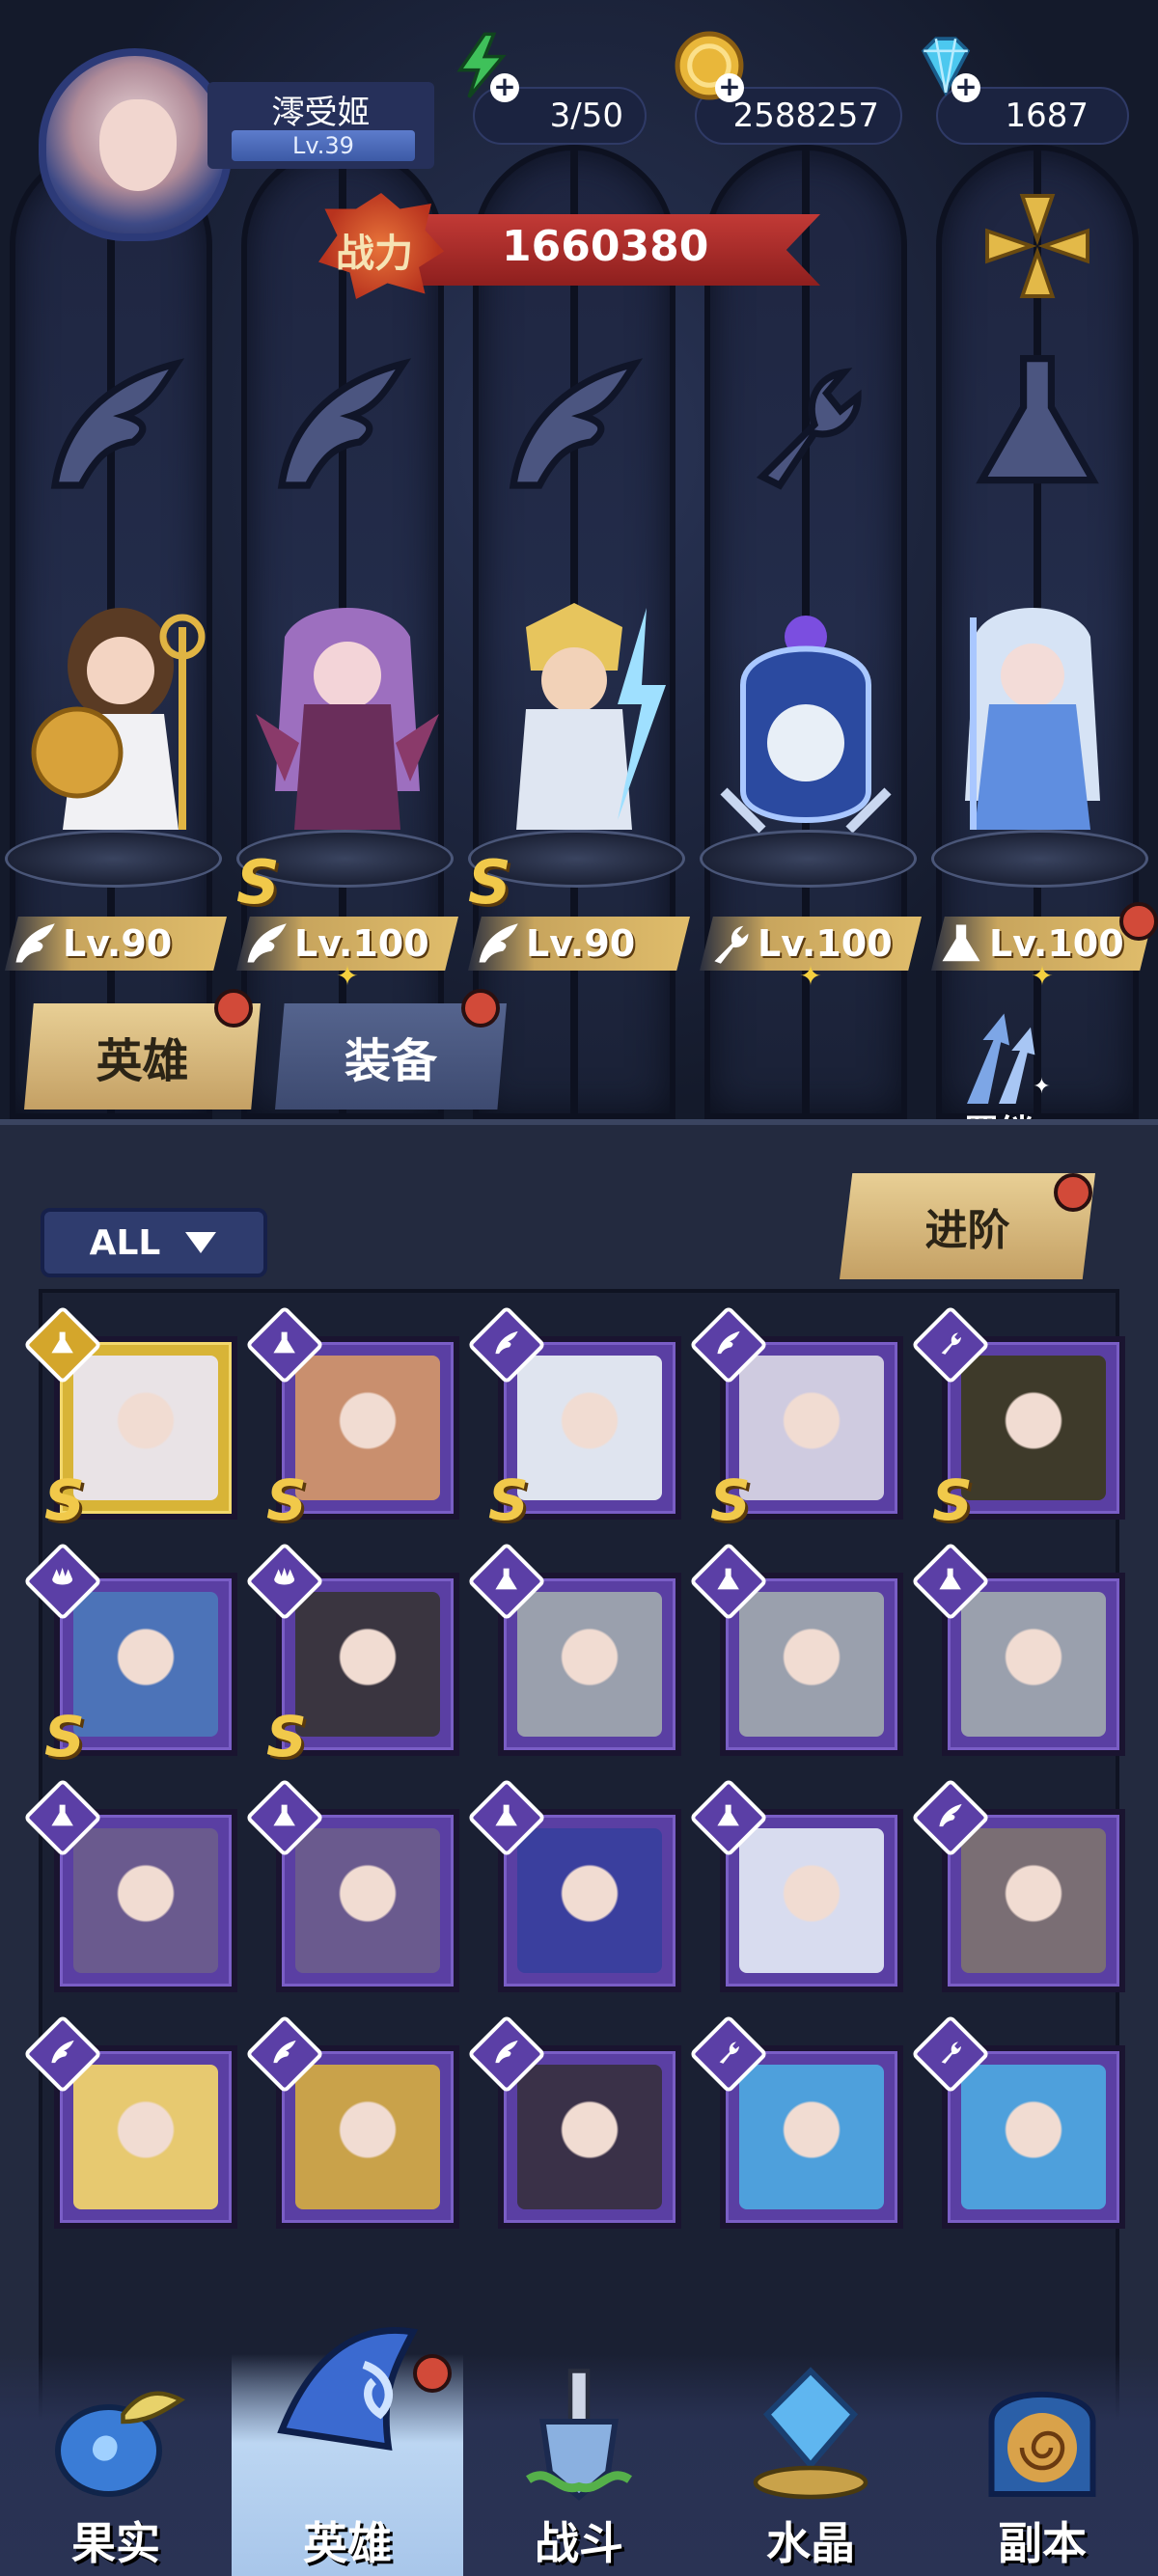  I want to click on gold-add-button: +, so click(709, 65).